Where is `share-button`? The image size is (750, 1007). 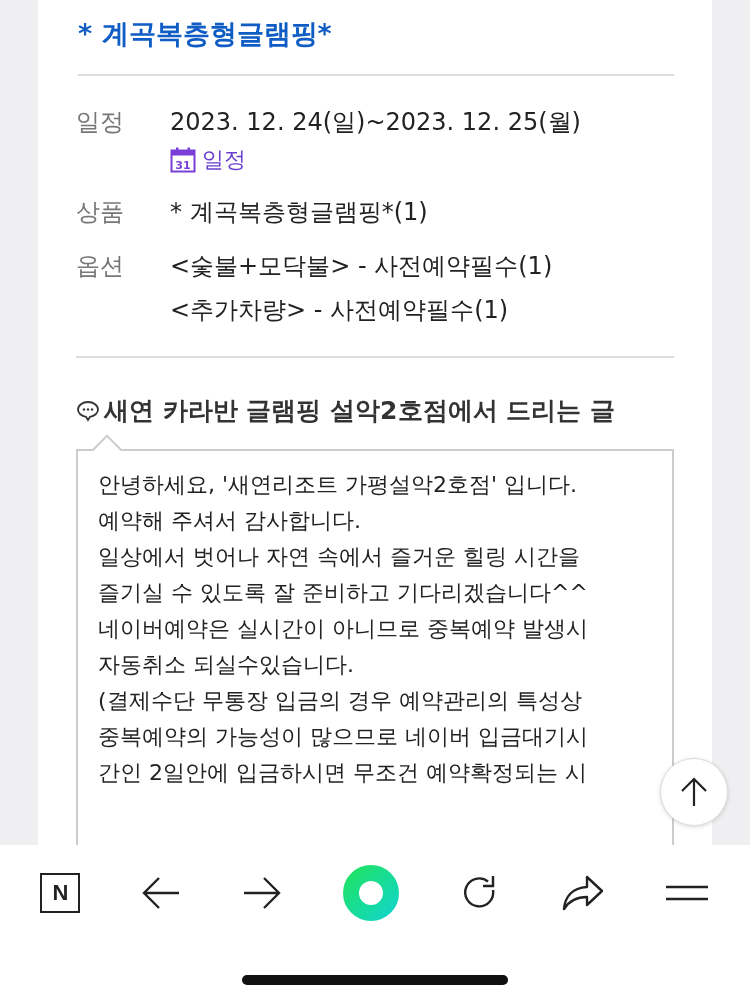 share-button is located at coordinates (582, 893).